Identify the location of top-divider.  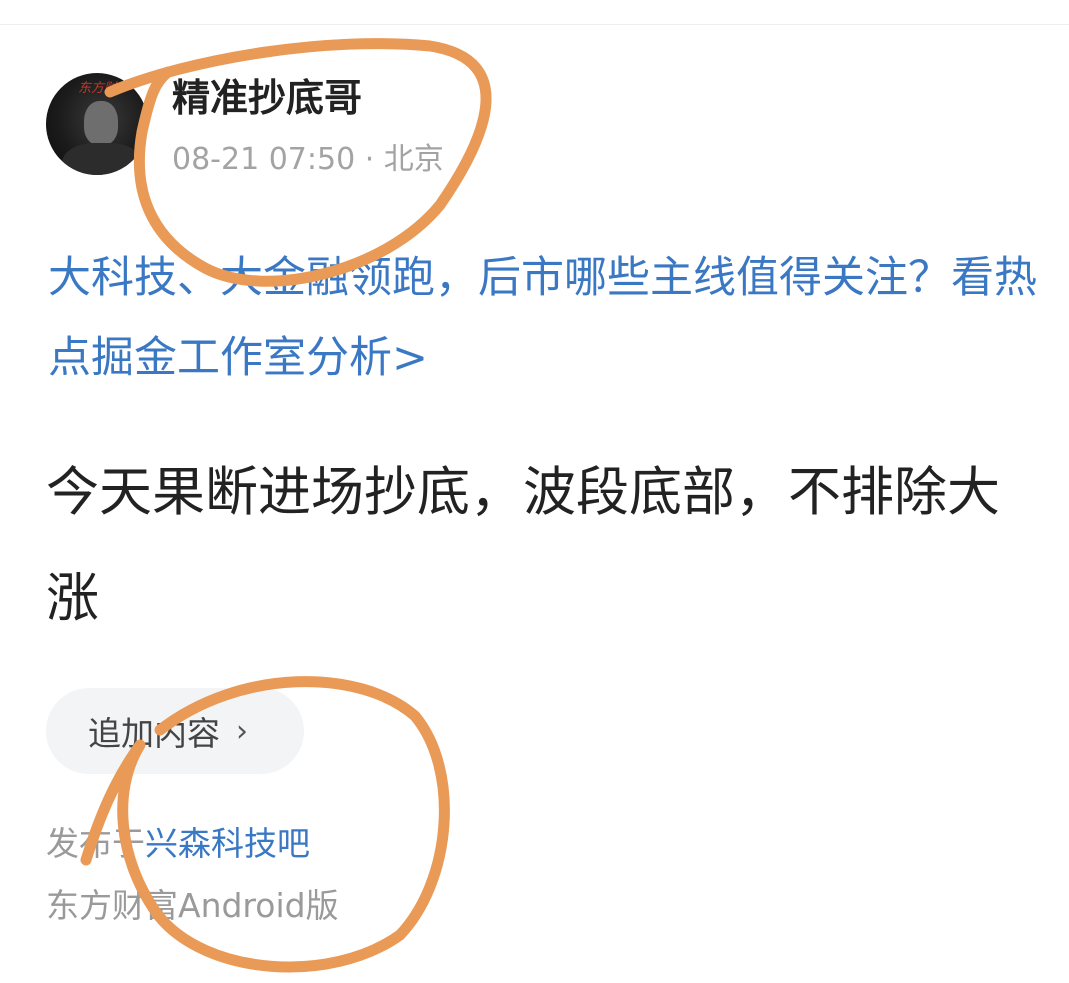
(534, 24).